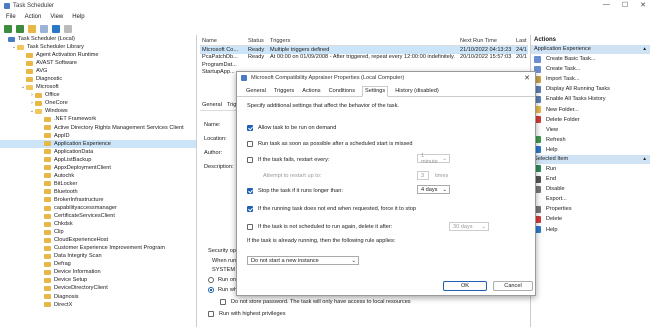 The height and width of the screenshot is (327, 650). Describe the element at coordinates (423, 175) in the screenshot. I see `attempt-count-spinner: 3` at that location.